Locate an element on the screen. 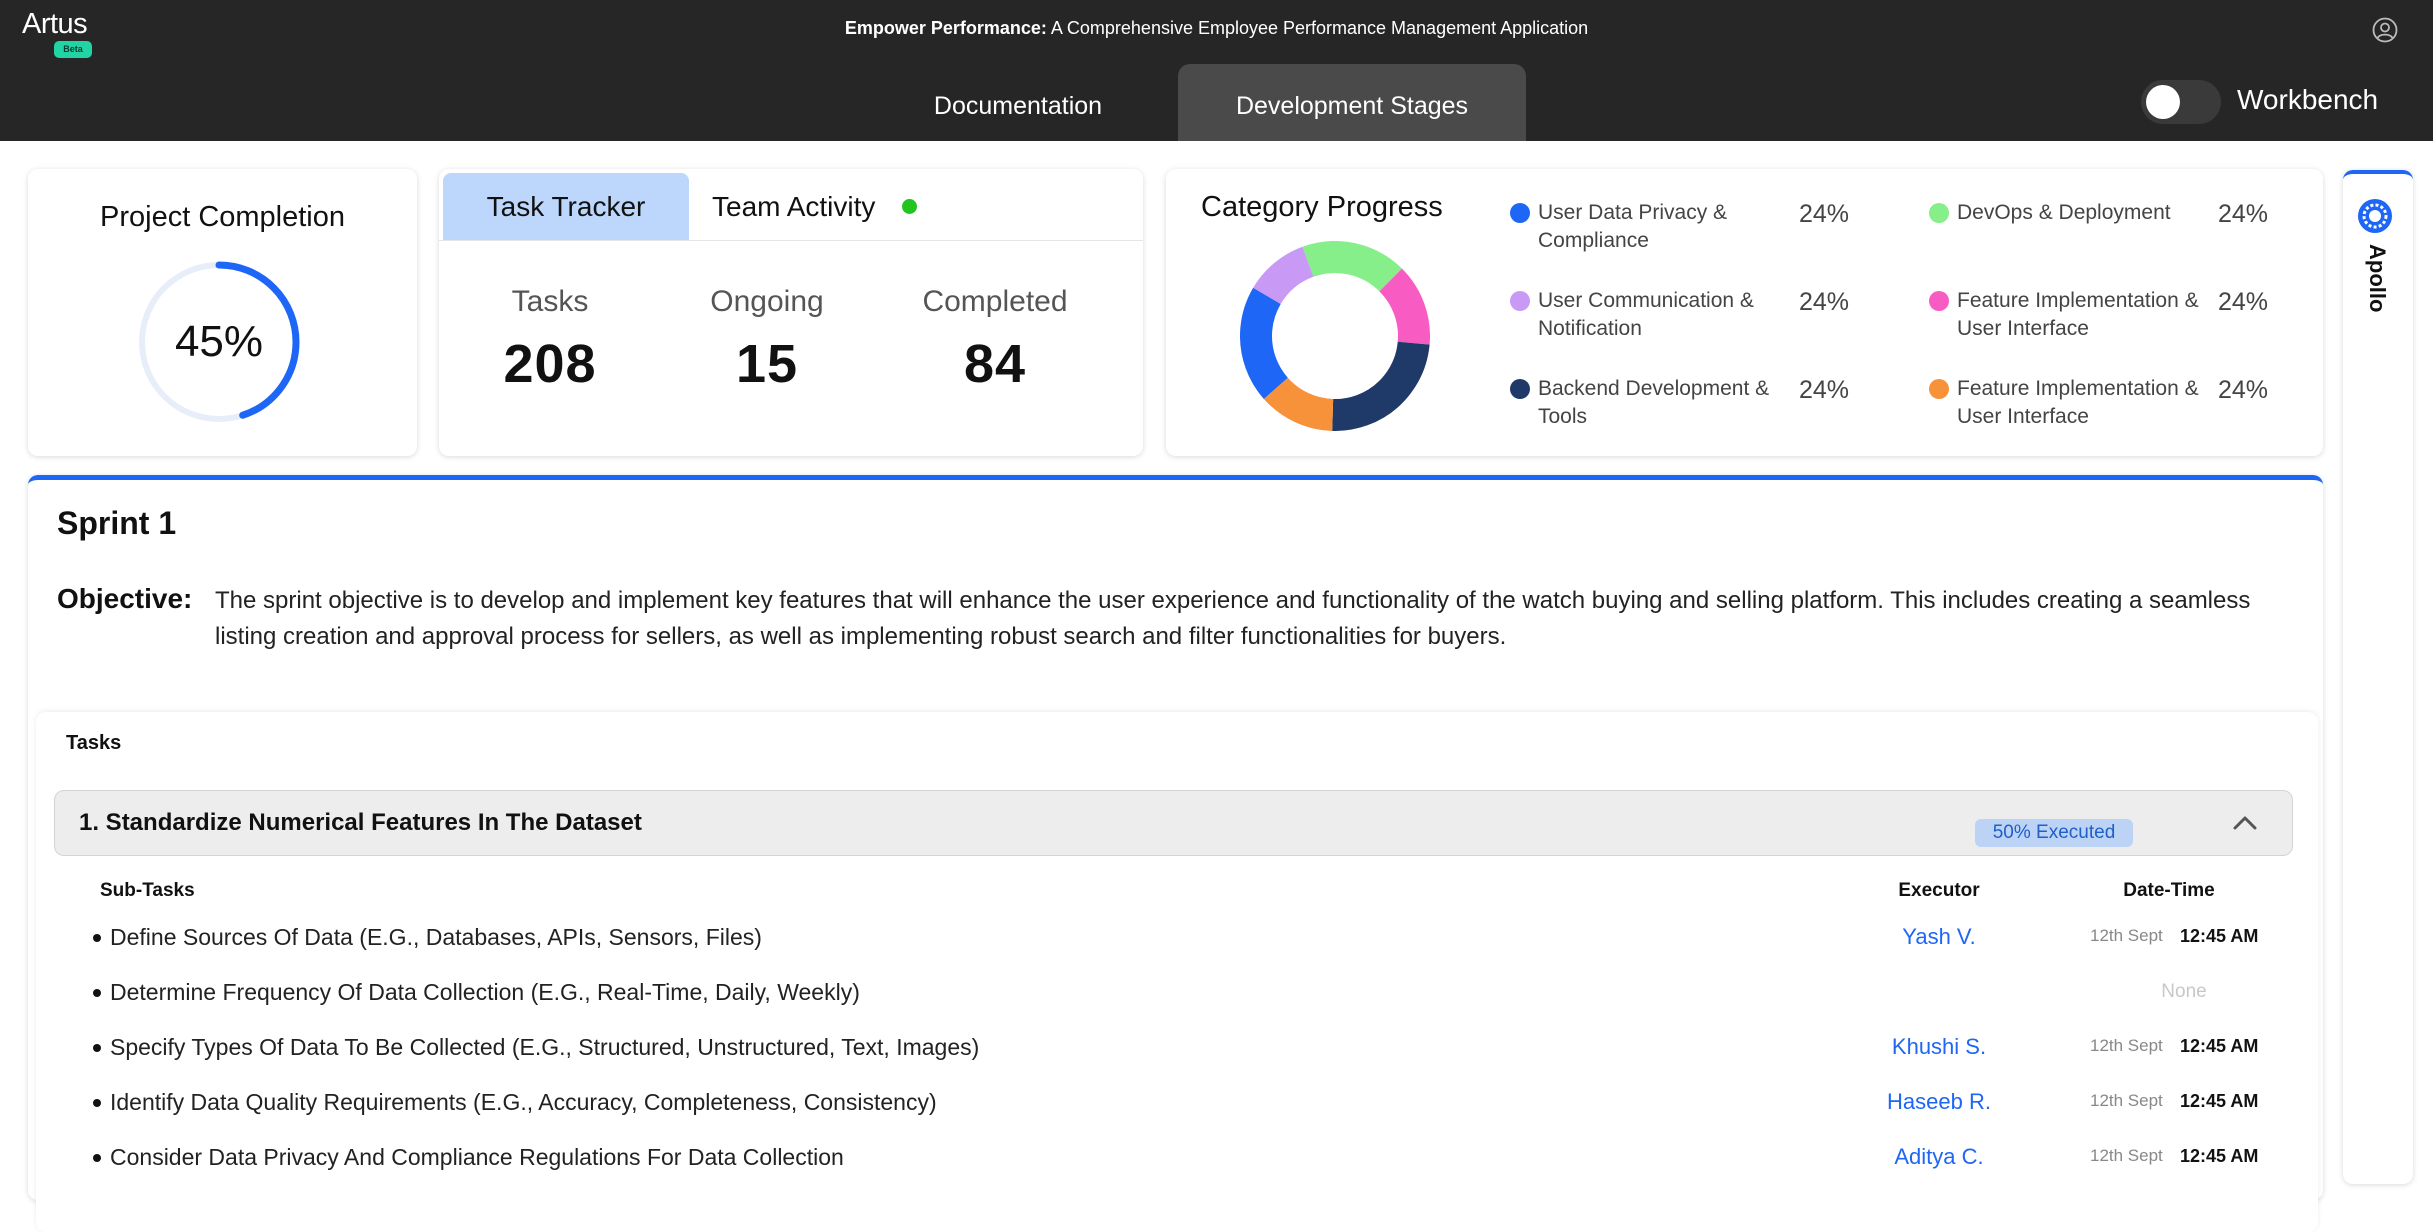 The image size is (2433, 1232). legend-label: Backend Development & Tools is located at coordinates (1654, 402).